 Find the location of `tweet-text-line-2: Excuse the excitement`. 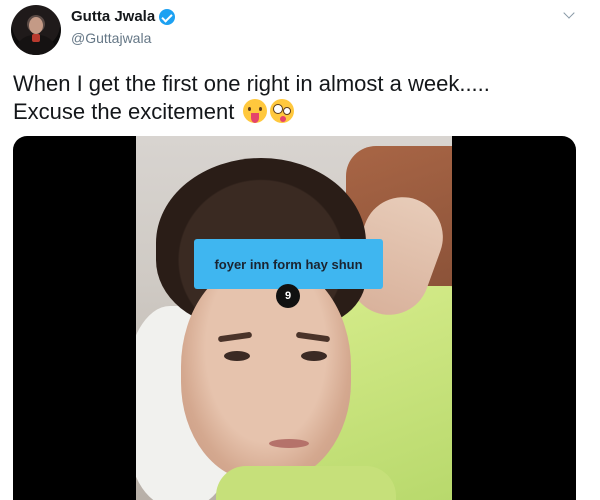

tweet-text-line-2: Excuse the excitement is located at coordinates (298, 112).